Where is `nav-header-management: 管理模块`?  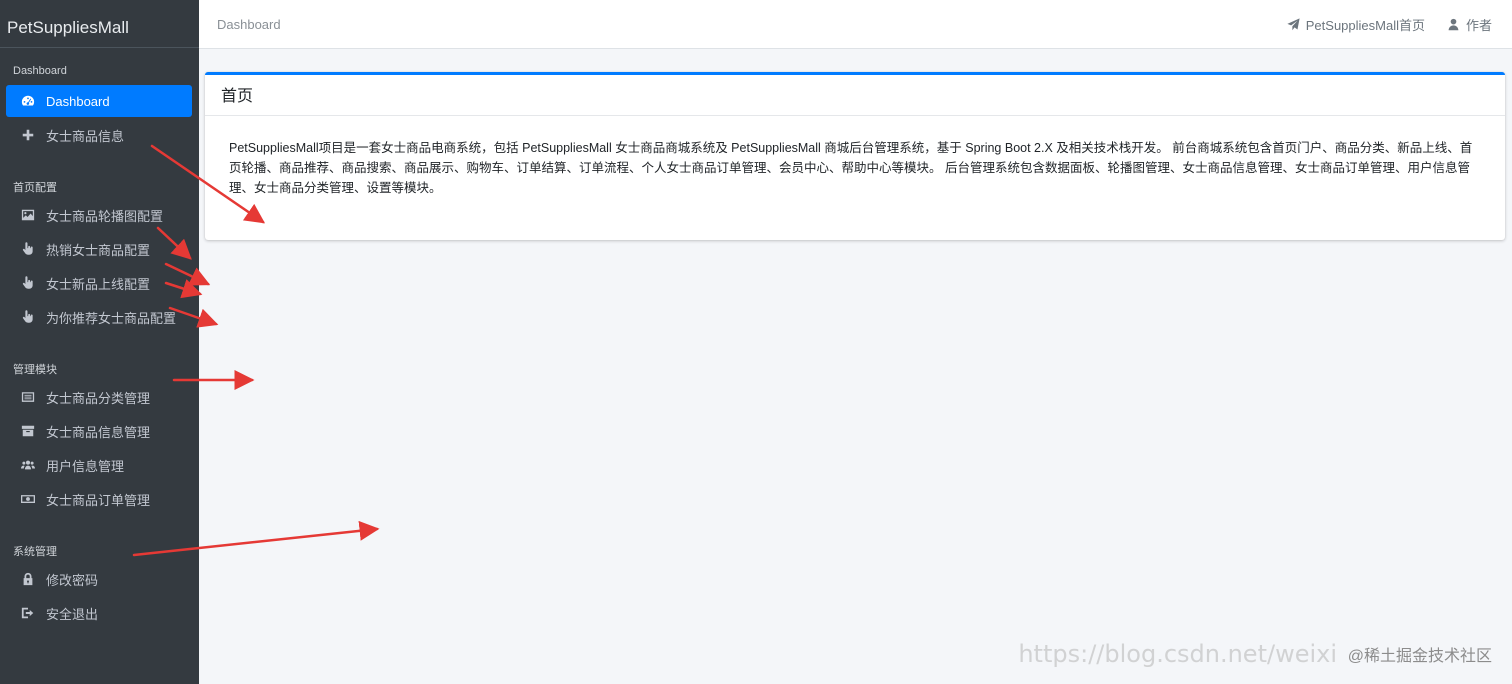
nav-header-management: 管理模块 is located at coordinates (35, 370).